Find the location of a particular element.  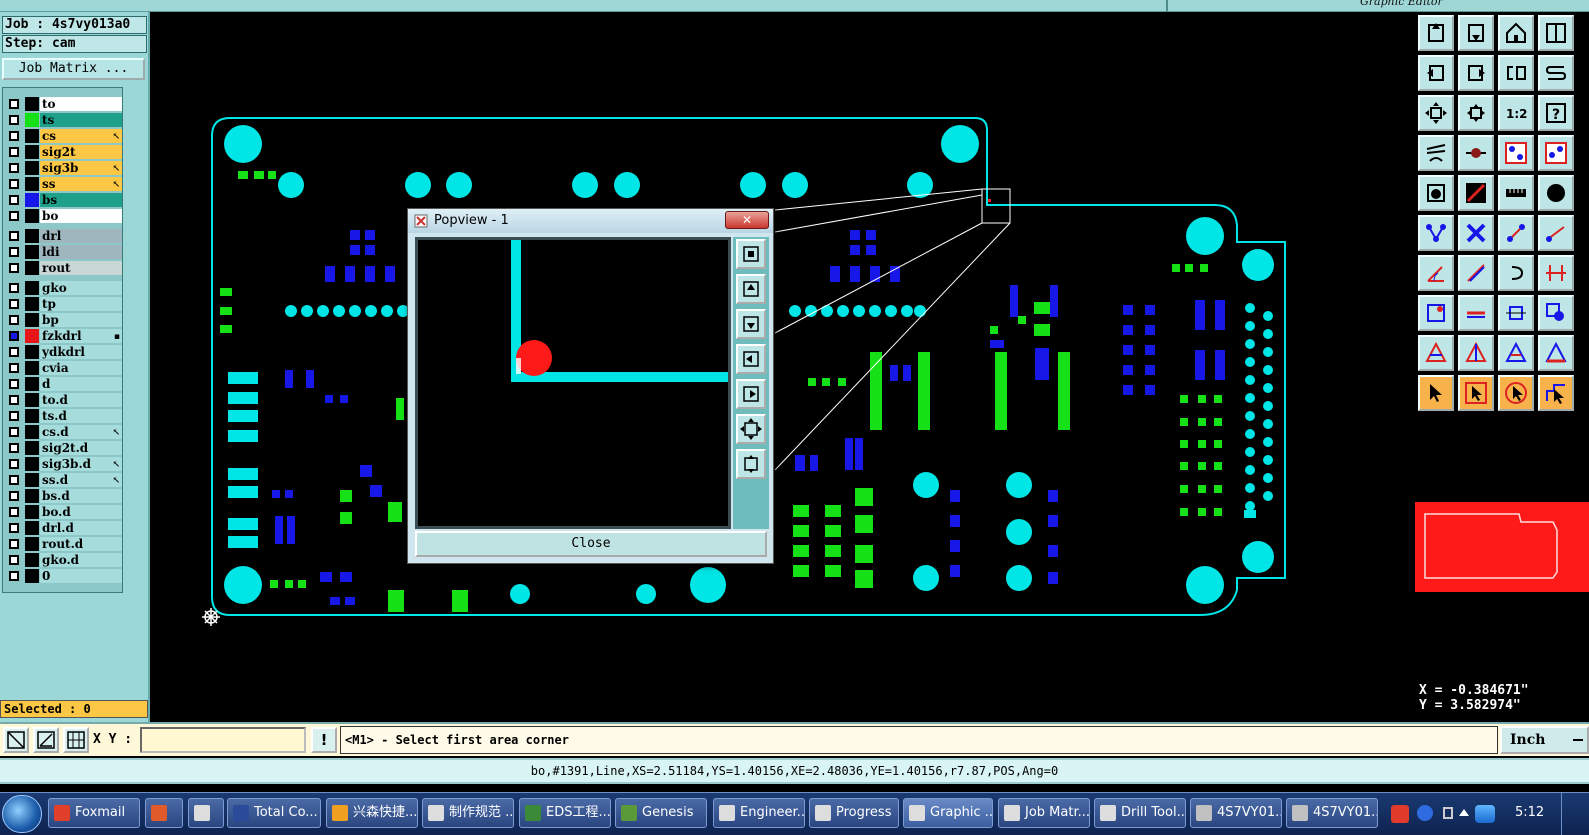

home-icon is located at coordinates (1516, 33).